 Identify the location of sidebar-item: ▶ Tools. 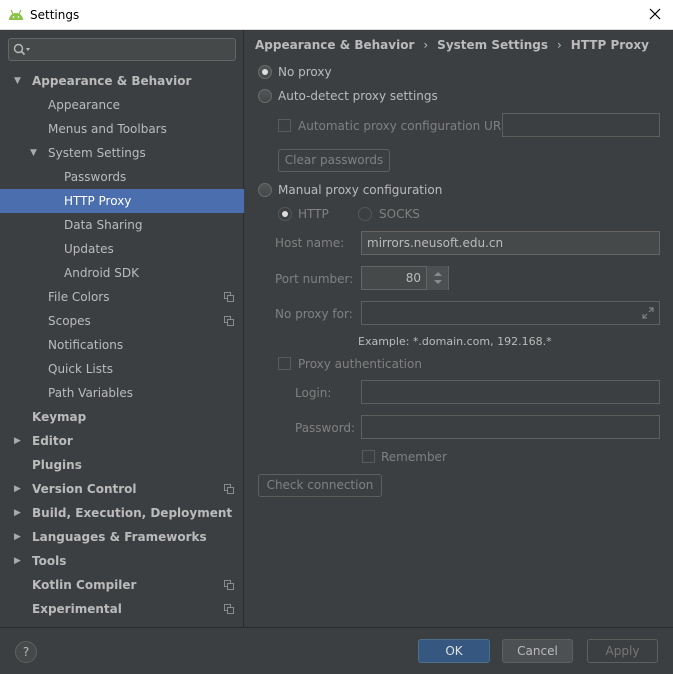
(122, 561).